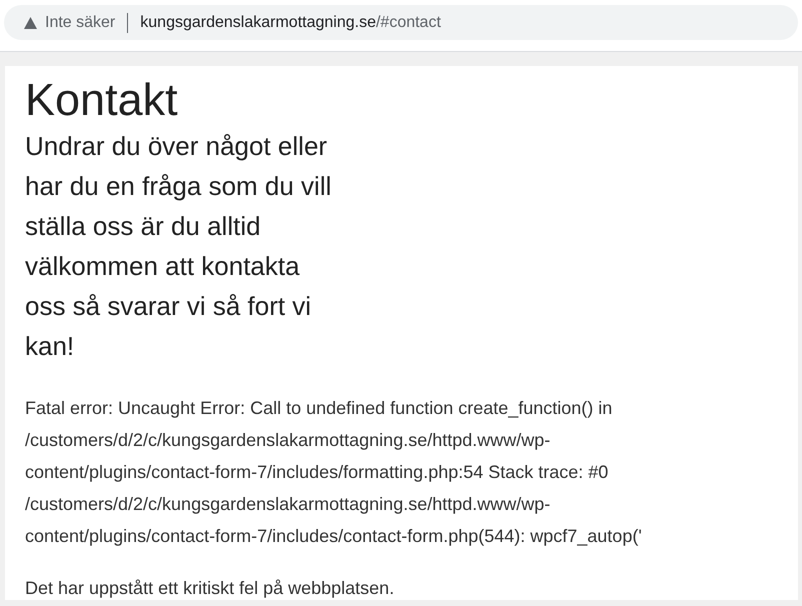  I want to click on intro-paragraph: Undrar du över något eller har du en fråga som du vill ställa oss är du alltid välkommen att kontakta oss så svarar vi så fort vi kan!, so click(178, 246).